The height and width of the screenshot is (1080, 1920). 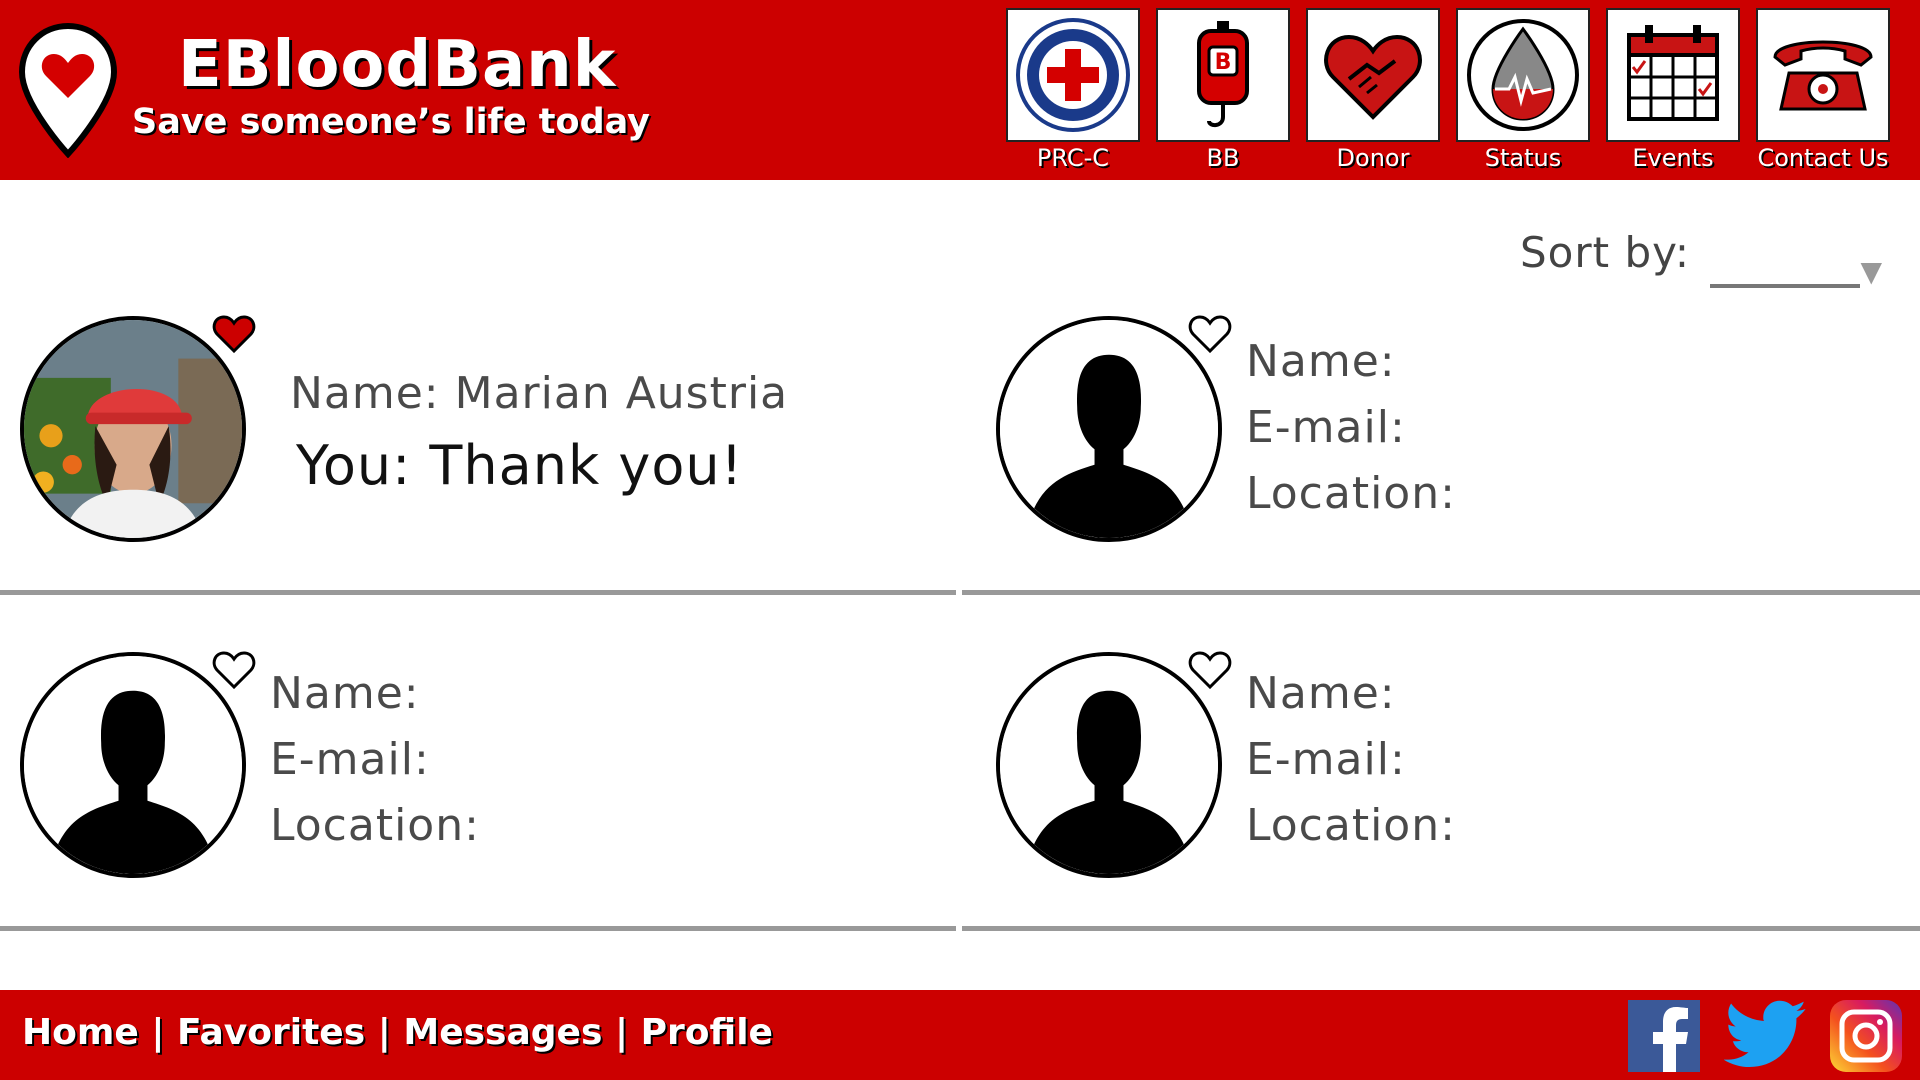 I want to click on footer-link-home: Home, so click(x=80, y=1032).